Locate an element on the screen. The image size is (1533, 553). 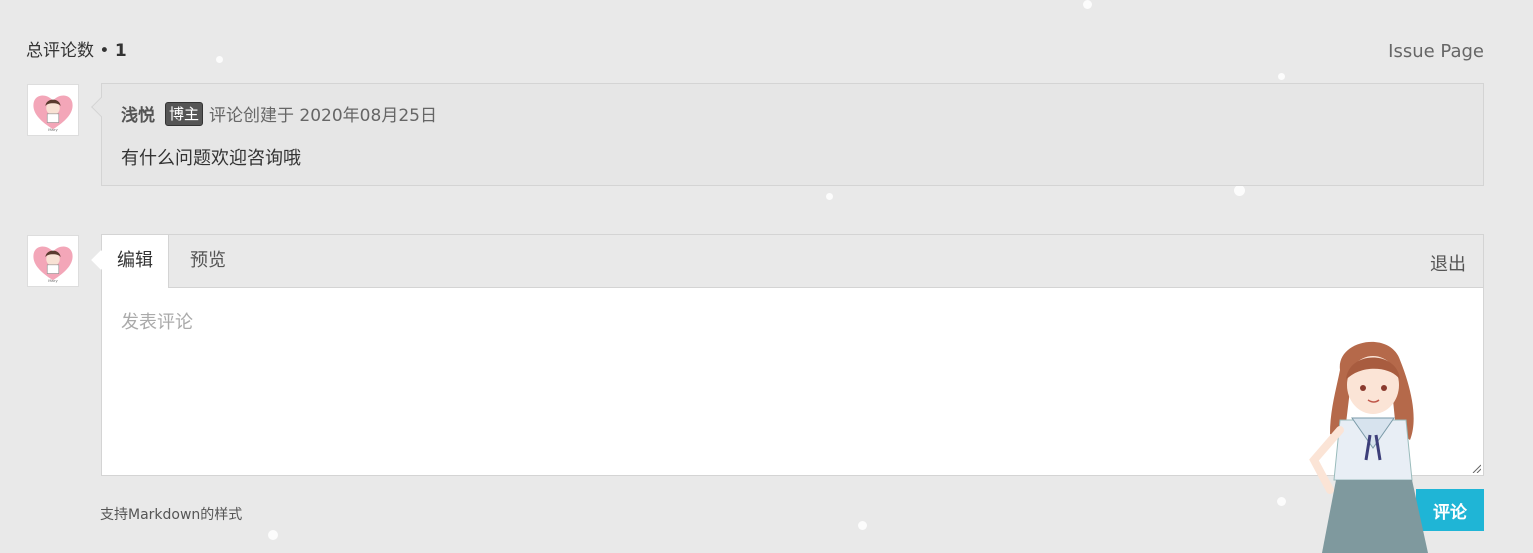
resize-grip-icon is located at coordinates (1476, 468).